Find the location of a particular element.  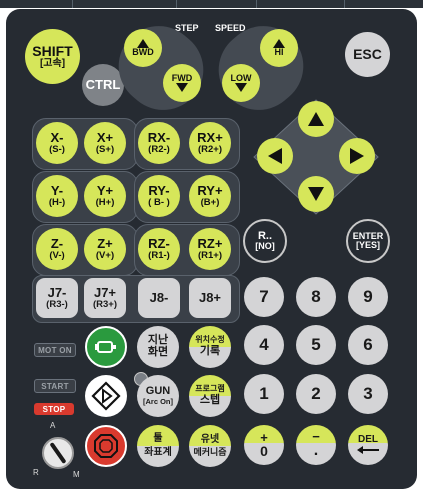

start-lamp: START is located at coordinates (55, 386).